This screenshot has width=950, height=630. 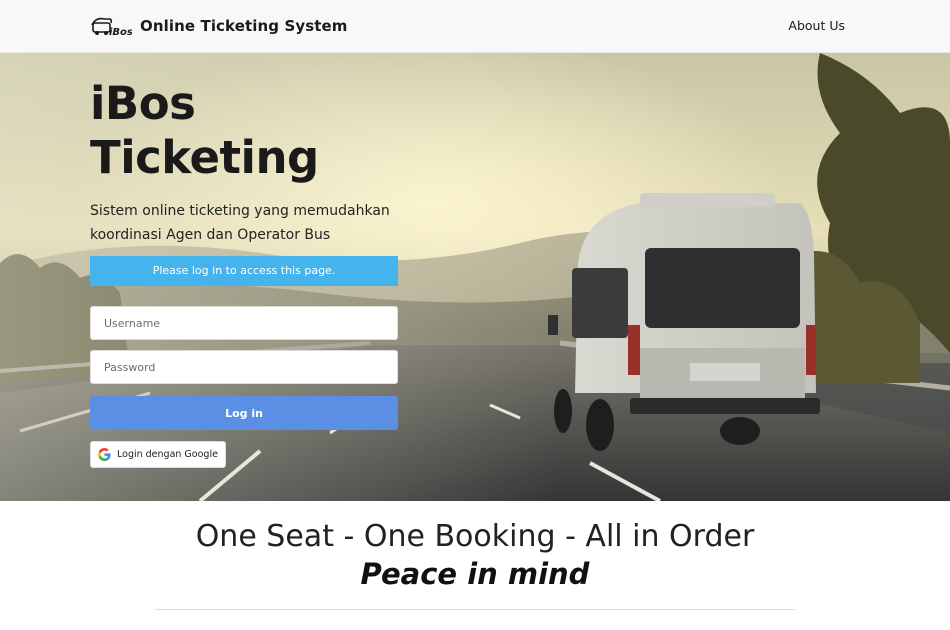 I want to click on hero-title: iBos Ticketing, so click(x=204, y=131).